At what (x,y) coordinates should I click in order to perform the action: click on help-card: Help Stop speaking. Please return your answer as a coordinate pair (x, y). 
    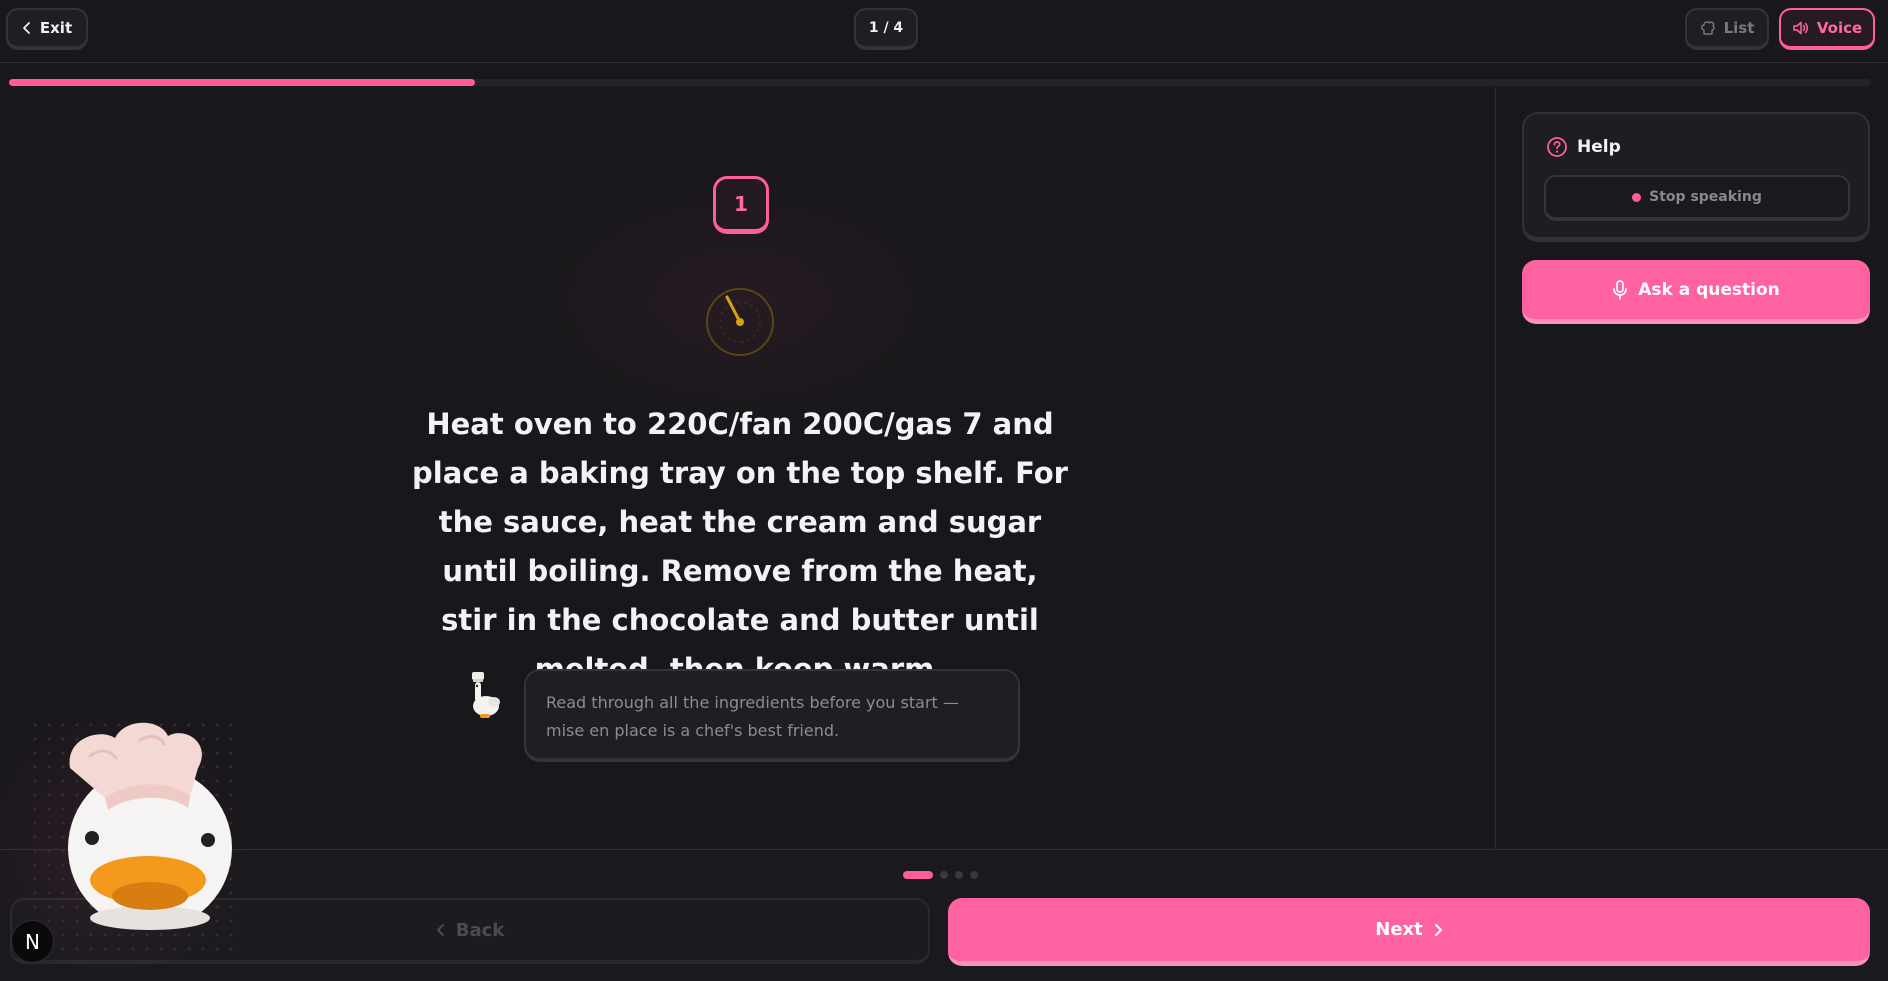
    Looking at the image, I should click on (1696, 177).